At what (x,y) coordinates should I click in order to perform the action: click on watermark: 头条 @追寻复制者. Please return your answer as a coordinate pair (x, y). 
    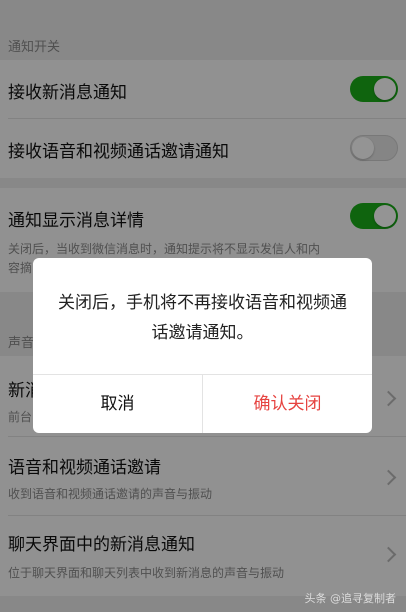
    Looking at the image, I should click on (350, 598).